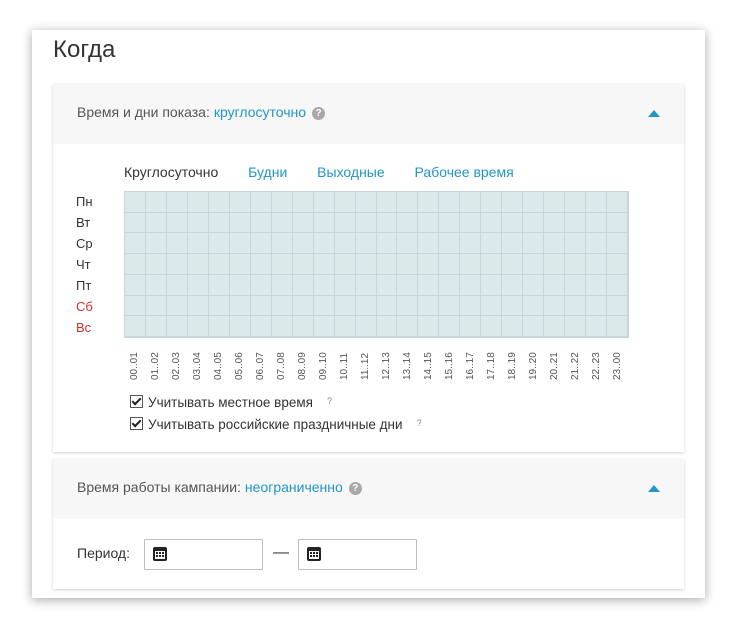 This screenshot has height=631, width=738. What do you see at coordinates (368, 489) in the screenshot?
I see `campaign-header: Время работы кампании: неограниченно?` at bounding box center [368, 489].